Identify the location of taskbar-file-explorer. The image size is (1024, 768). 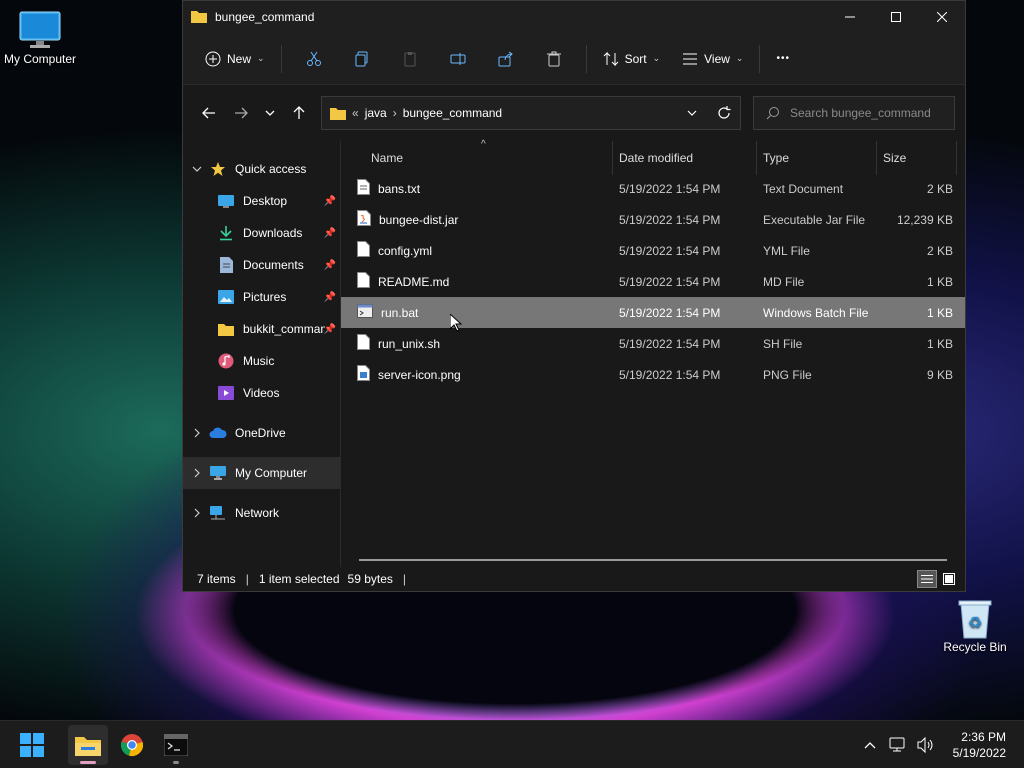
(88, 744).